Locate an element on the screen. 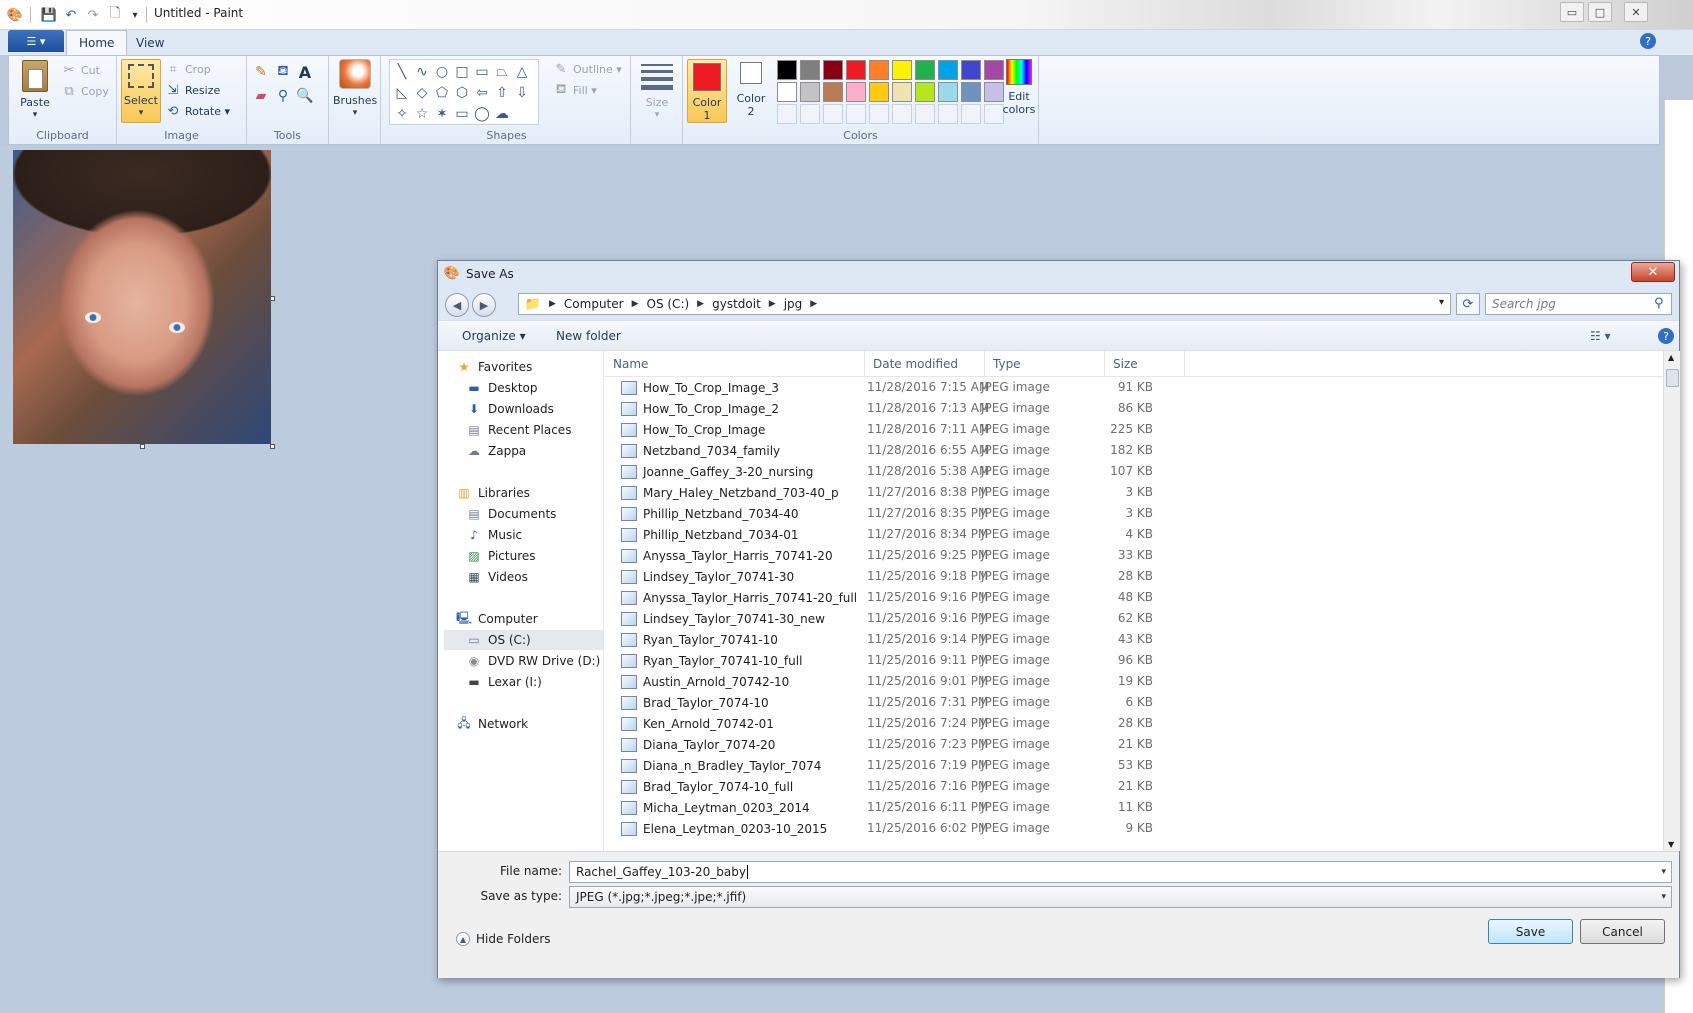 Image resolution: width=1693 pixels, height=1013 pixels. undo-icon: ↶ is located at coordinates (71, 15).